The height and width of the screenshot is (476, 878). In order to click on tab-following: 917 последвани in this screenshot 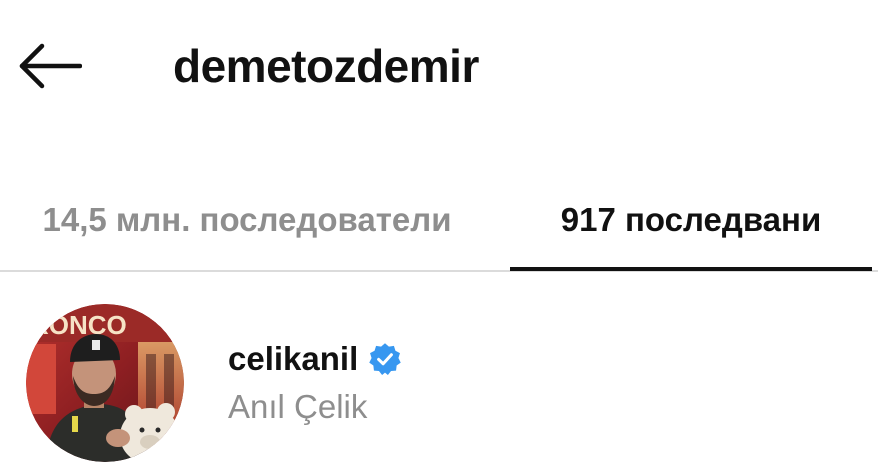, I will do `click(691, 220)`.